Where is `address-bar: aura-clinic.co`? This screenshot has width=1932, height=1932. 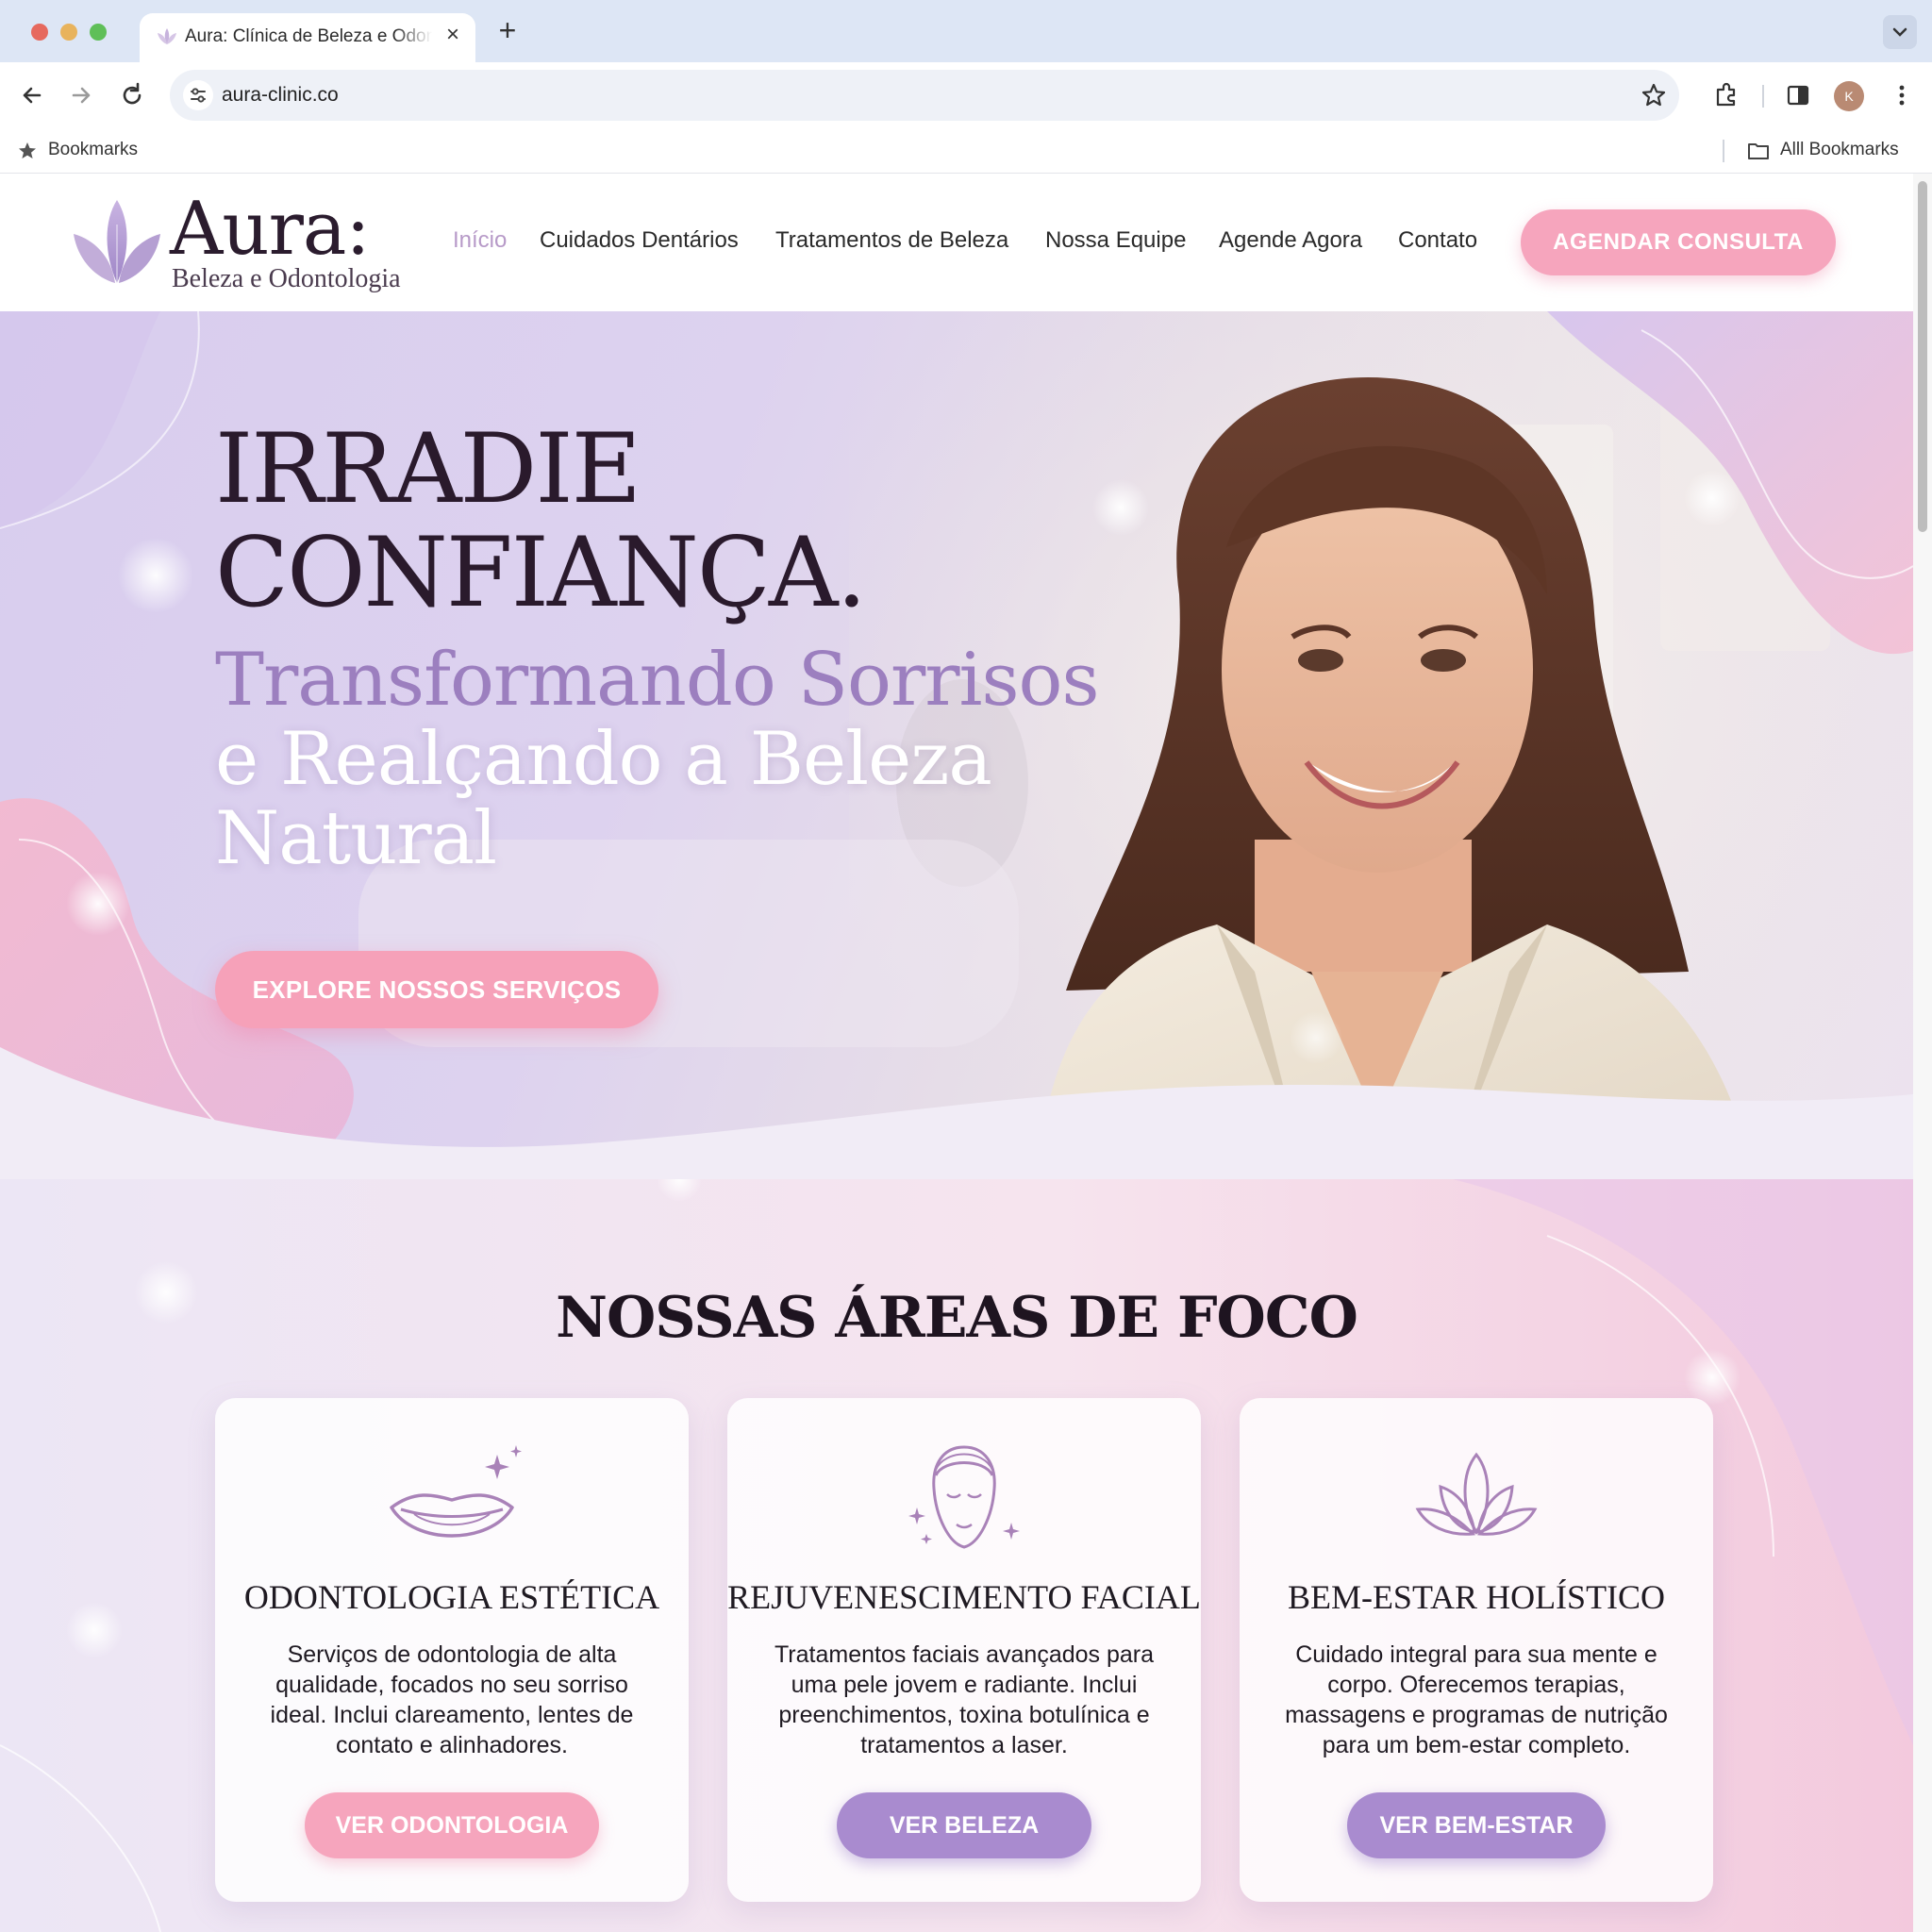
address-bar: aura-clinic.co is located at coordinates (925, 96).